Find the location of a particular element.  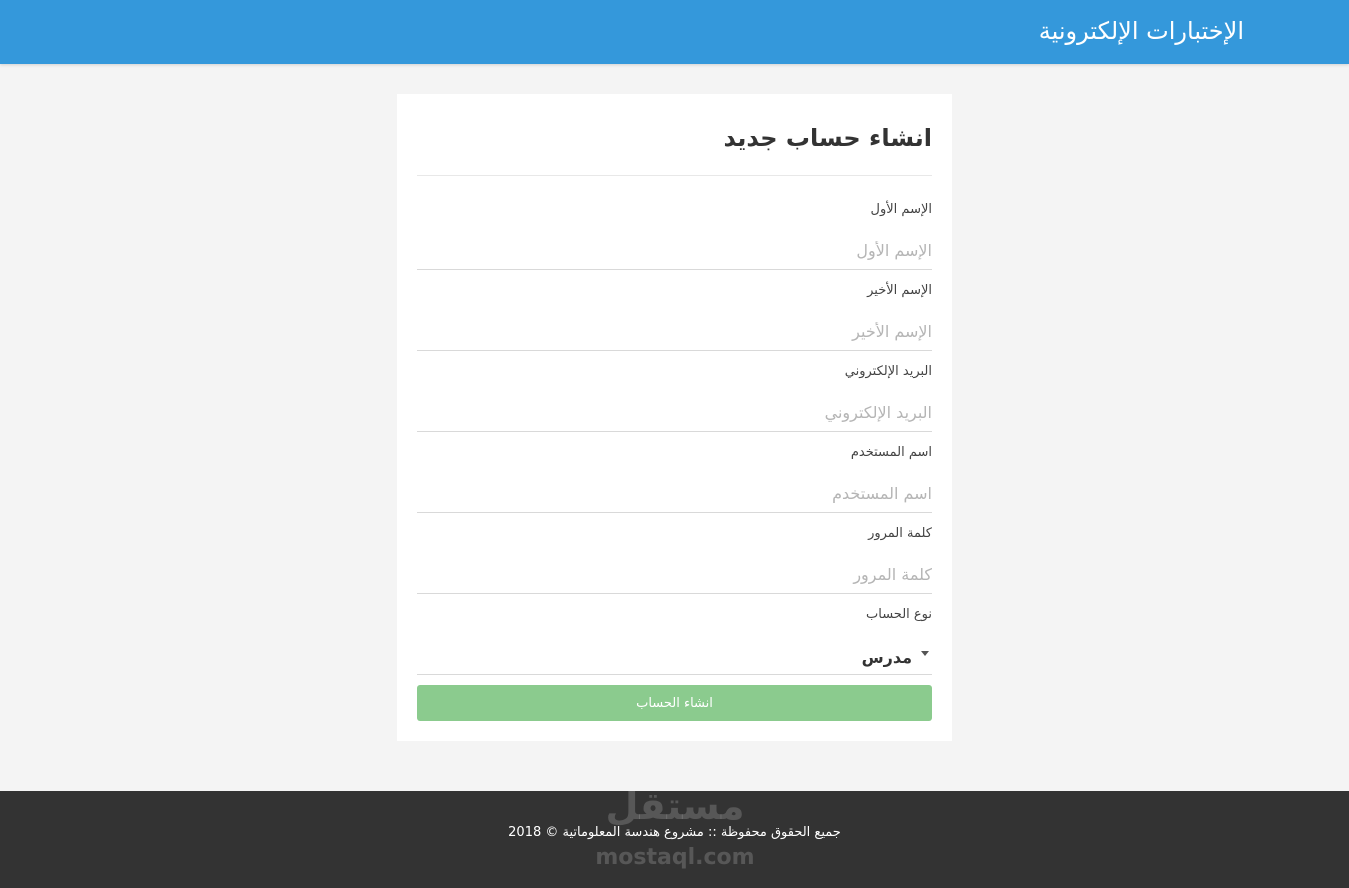

account-type-group: نوع الحساب مدرس is located at coordinates (674, 645).